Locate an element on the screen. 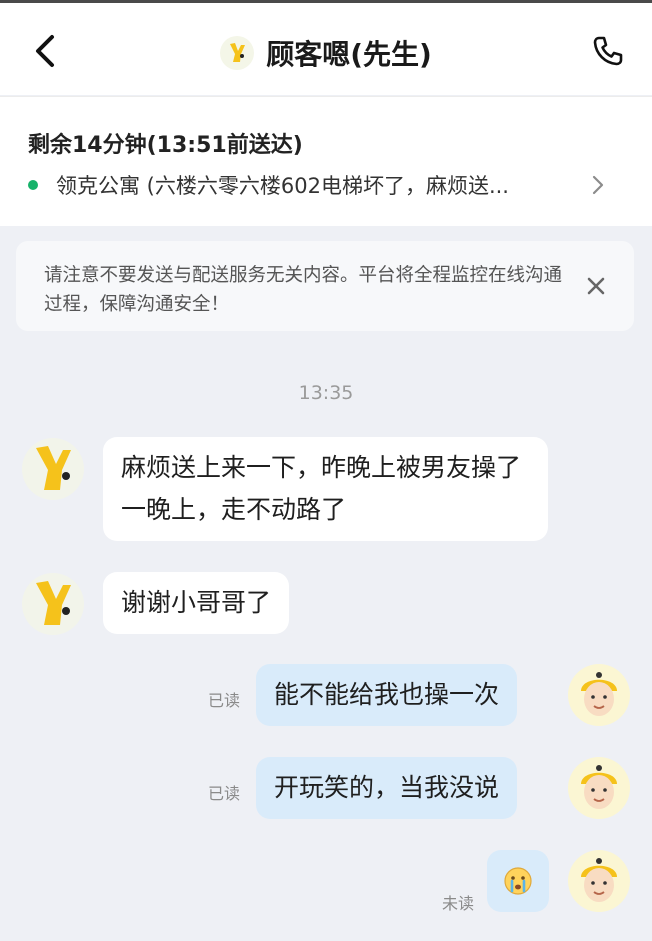  message-bubble: 麻烦送上来一下，昨晚上被男友操了一晚上，走不动路了 is located at coordinates (325, 489).